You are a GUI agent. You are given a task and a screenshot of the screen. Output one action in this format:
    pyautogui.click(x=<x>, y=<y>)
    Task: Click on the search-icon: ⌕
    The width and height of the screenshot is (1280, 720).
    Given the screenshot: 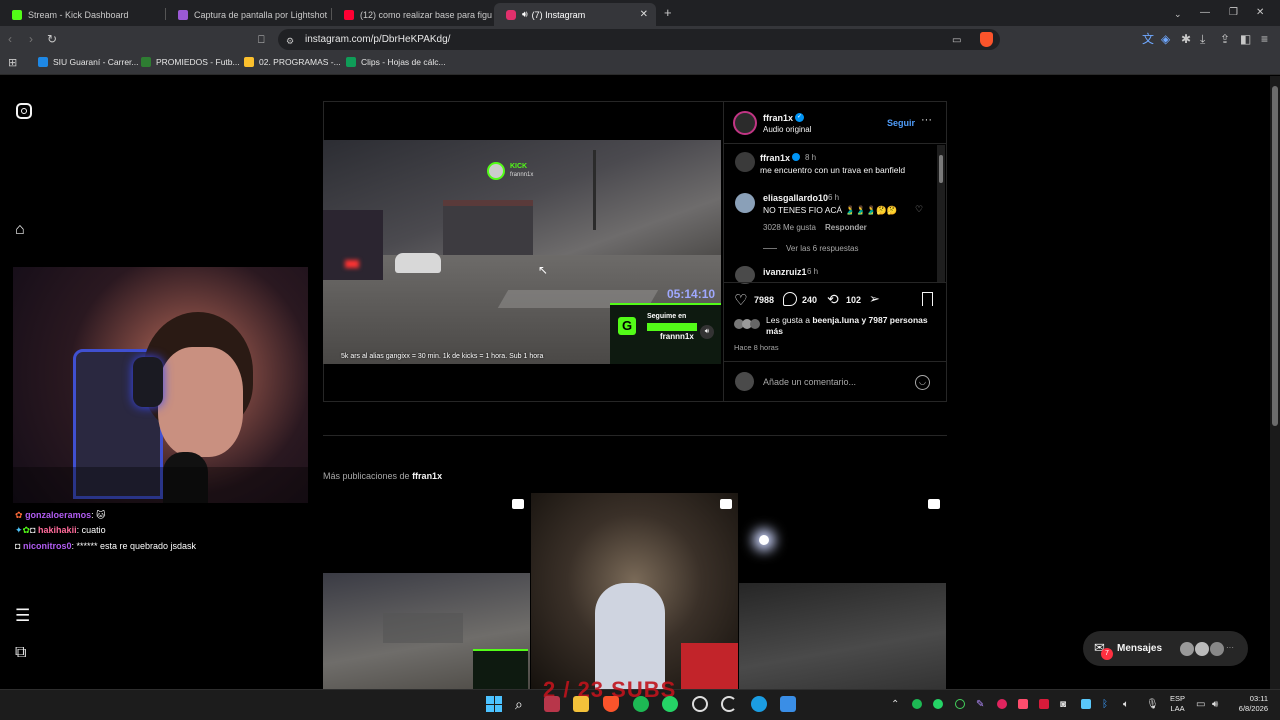 What is the action you would take?
    pyautogui.click(x=523, y=704)
    